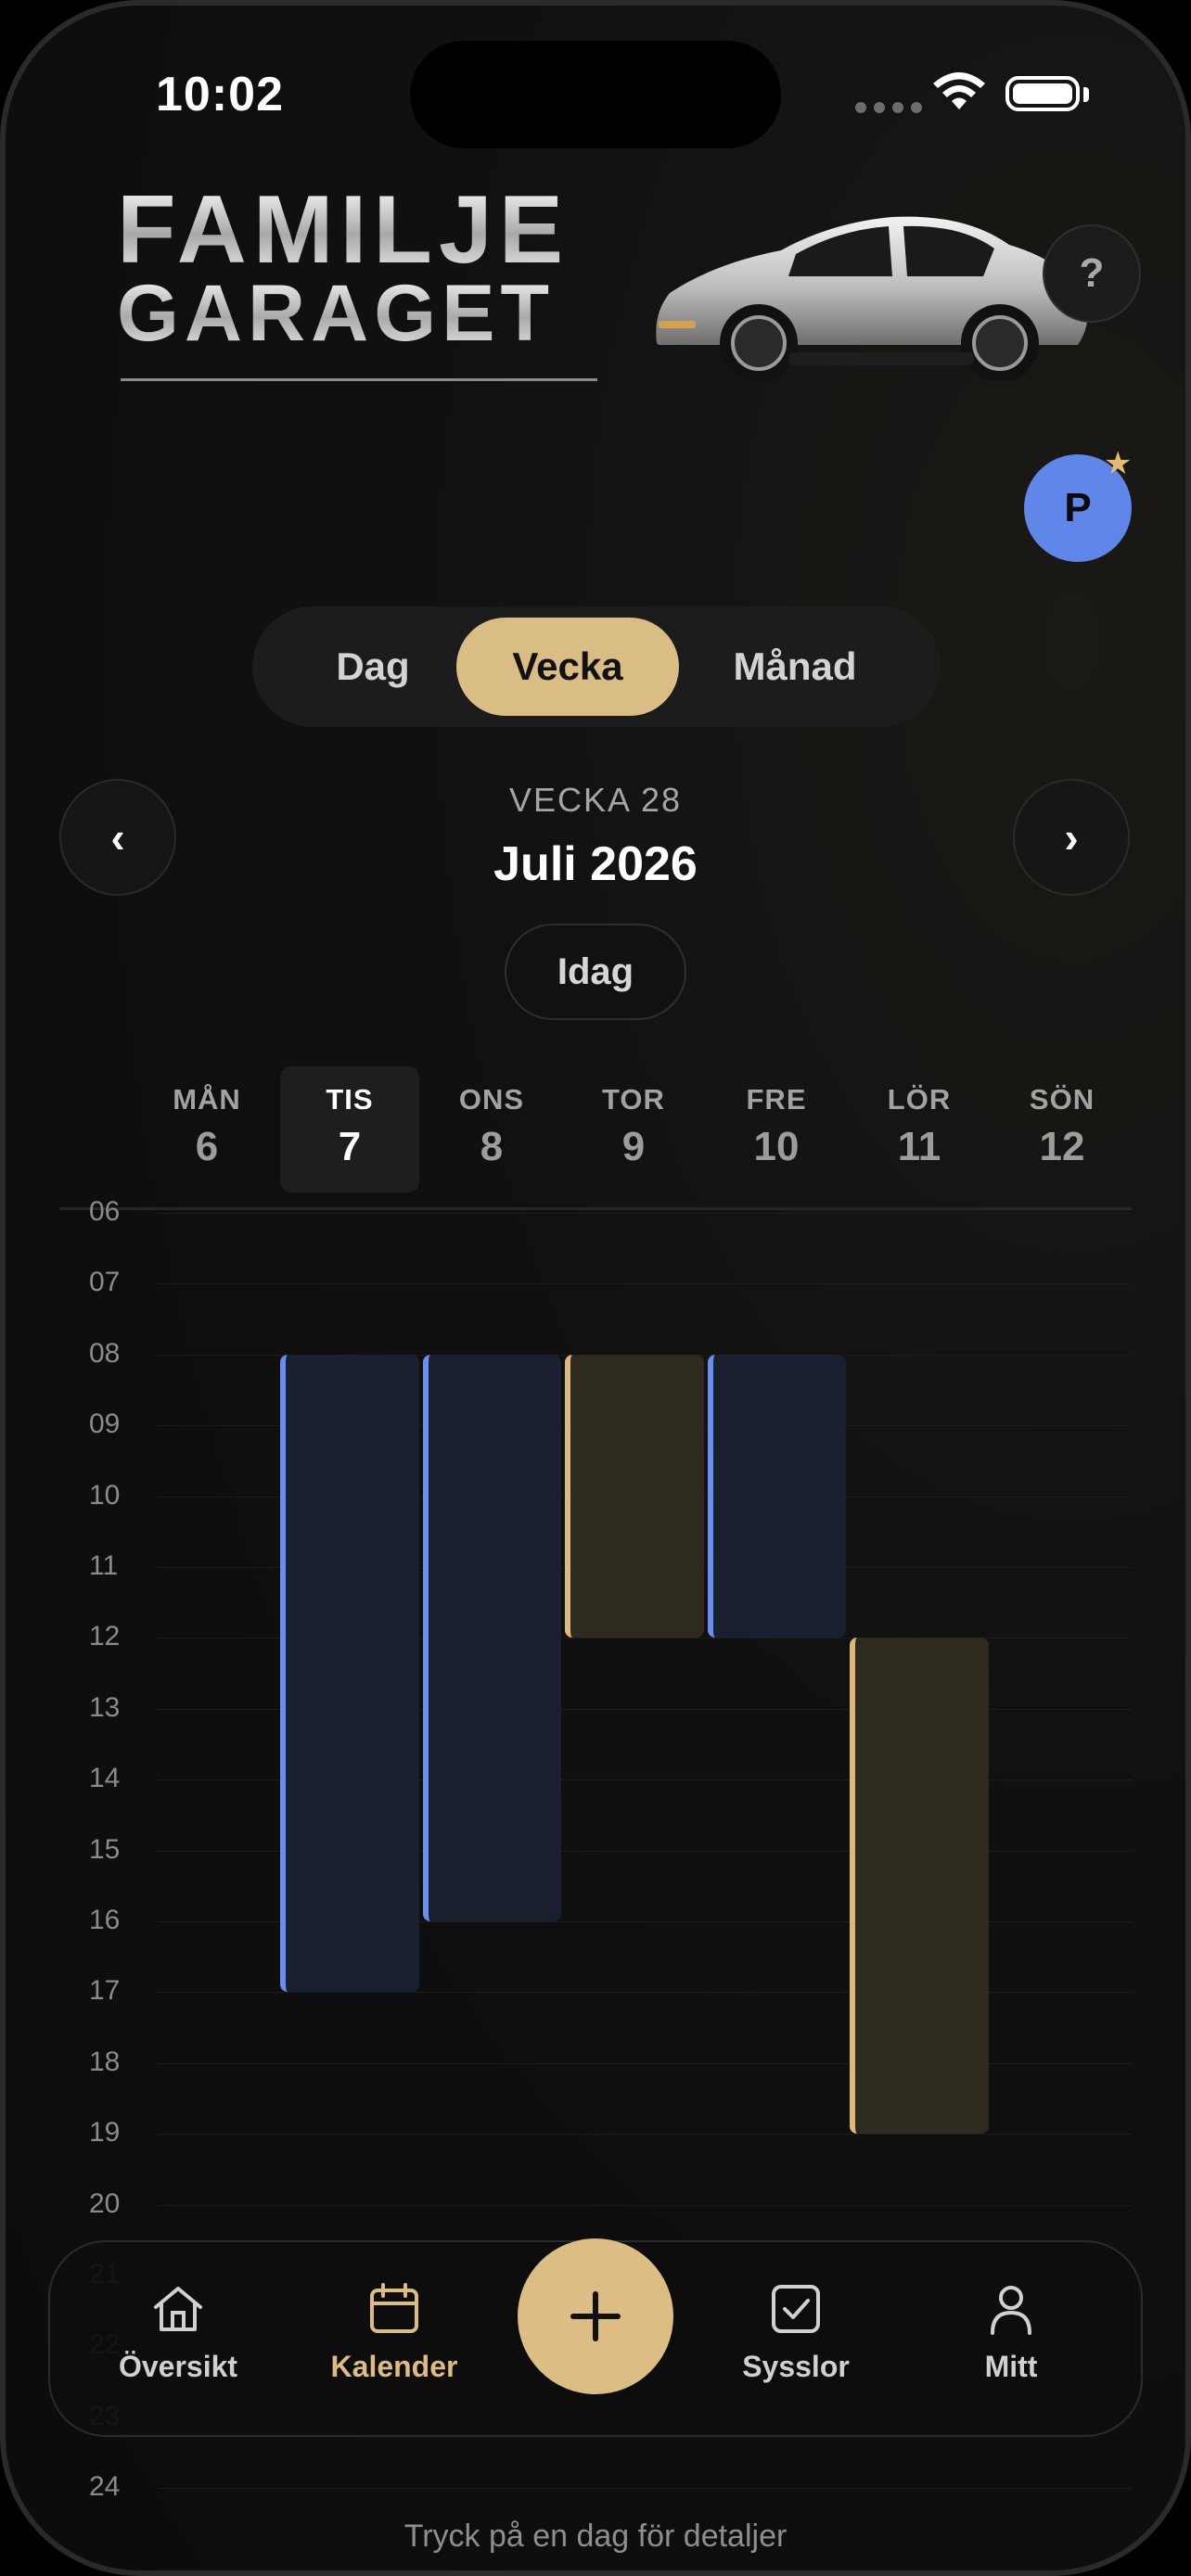  Describe the element at coordinates (105, 1779) in the screenshot. I see `hour-label: 14` at that location.